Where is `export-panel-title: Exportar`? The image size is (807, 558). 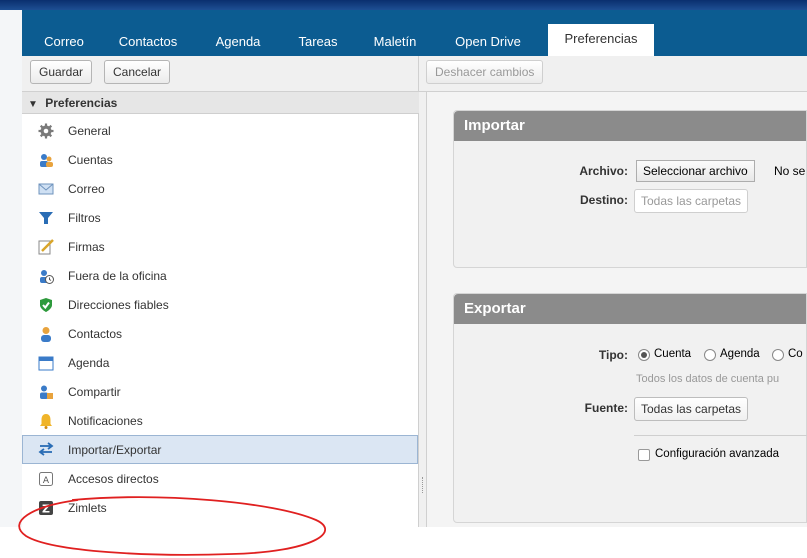
export-panel-title: Exportar is located at coordinates (630, 309).